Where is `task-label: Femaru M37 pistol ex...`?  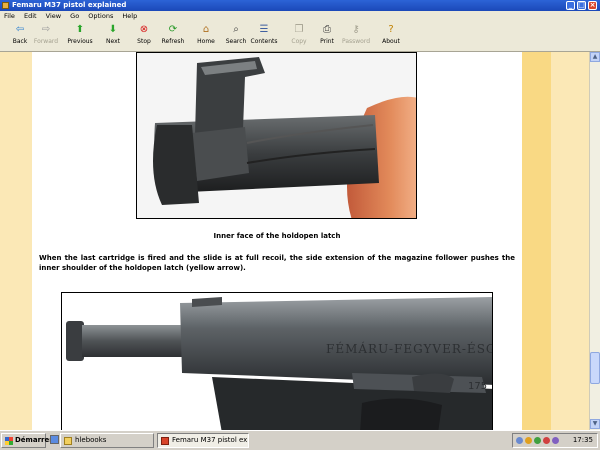
task-label: Femaru M37 pistol ex... is located at coordinates (210, 440).